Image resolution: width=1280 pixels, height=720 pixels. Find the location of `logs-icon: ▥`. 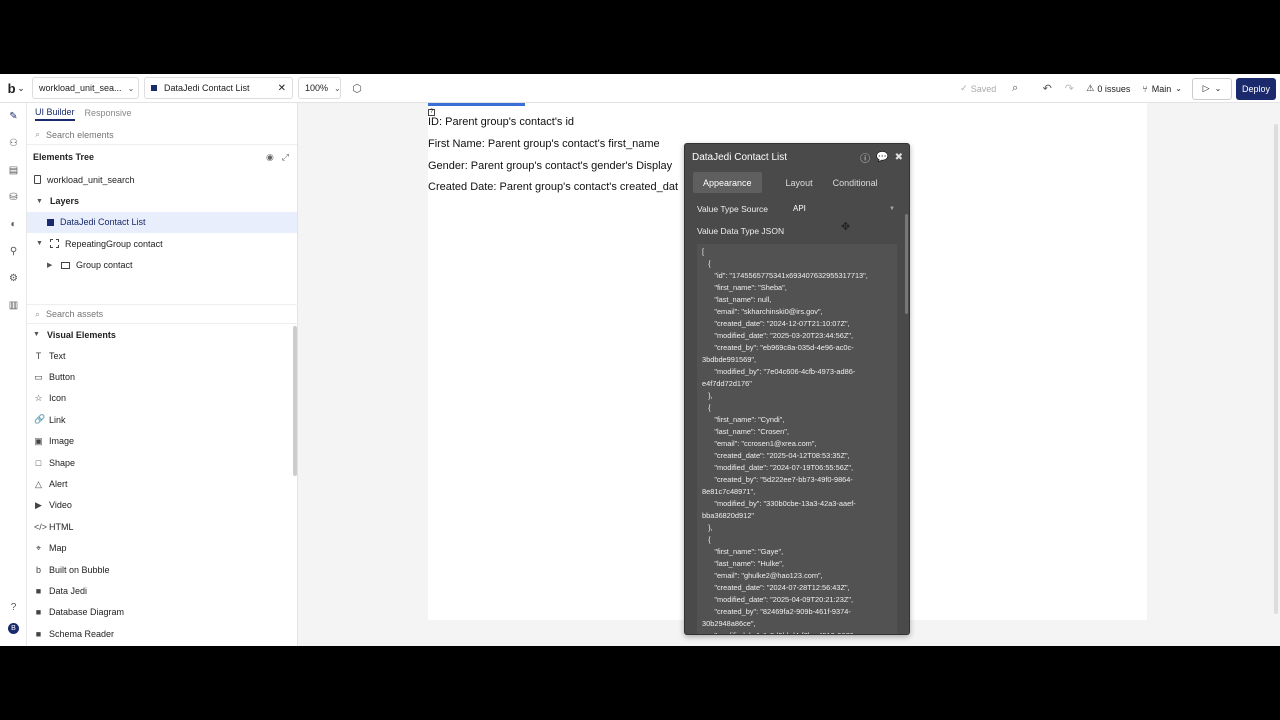

logs-icon: ▥ is located at coordinates (13, 305).